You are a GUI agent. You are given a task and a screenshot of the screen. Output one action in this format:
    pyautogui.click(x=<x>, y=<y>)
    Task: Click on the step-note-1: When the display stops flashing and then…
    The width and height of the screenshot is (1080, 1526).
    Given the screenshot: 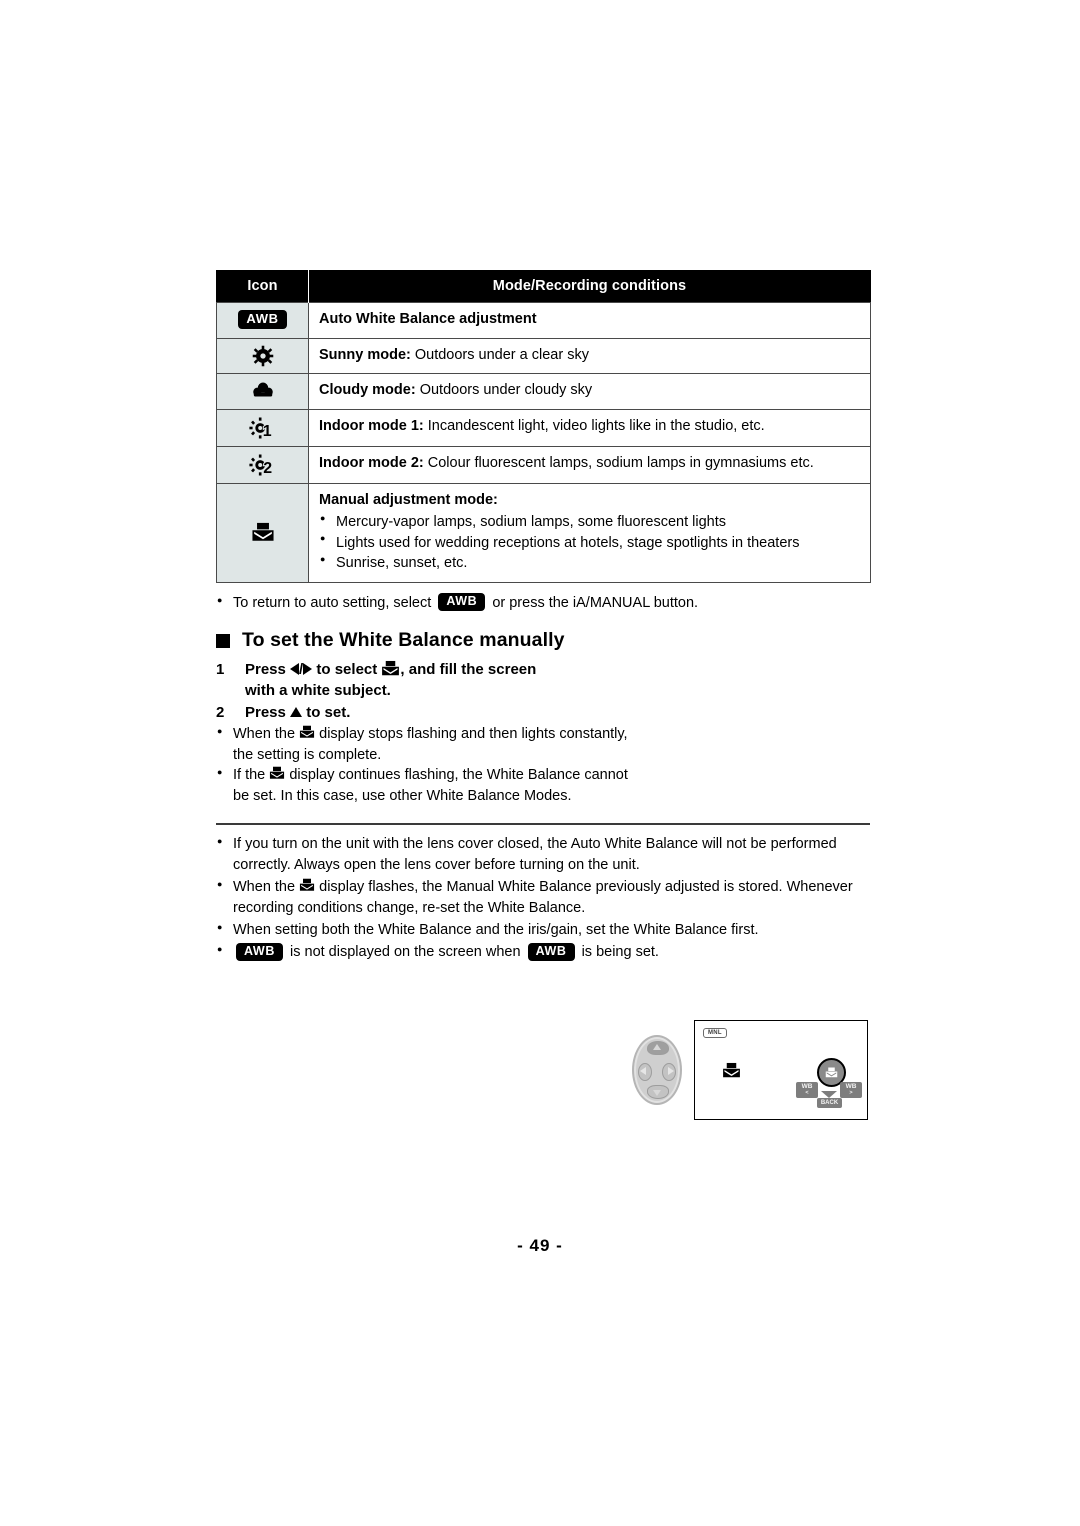 What is the action you would take?
    pyautogui.click(x=422, y=744)
    